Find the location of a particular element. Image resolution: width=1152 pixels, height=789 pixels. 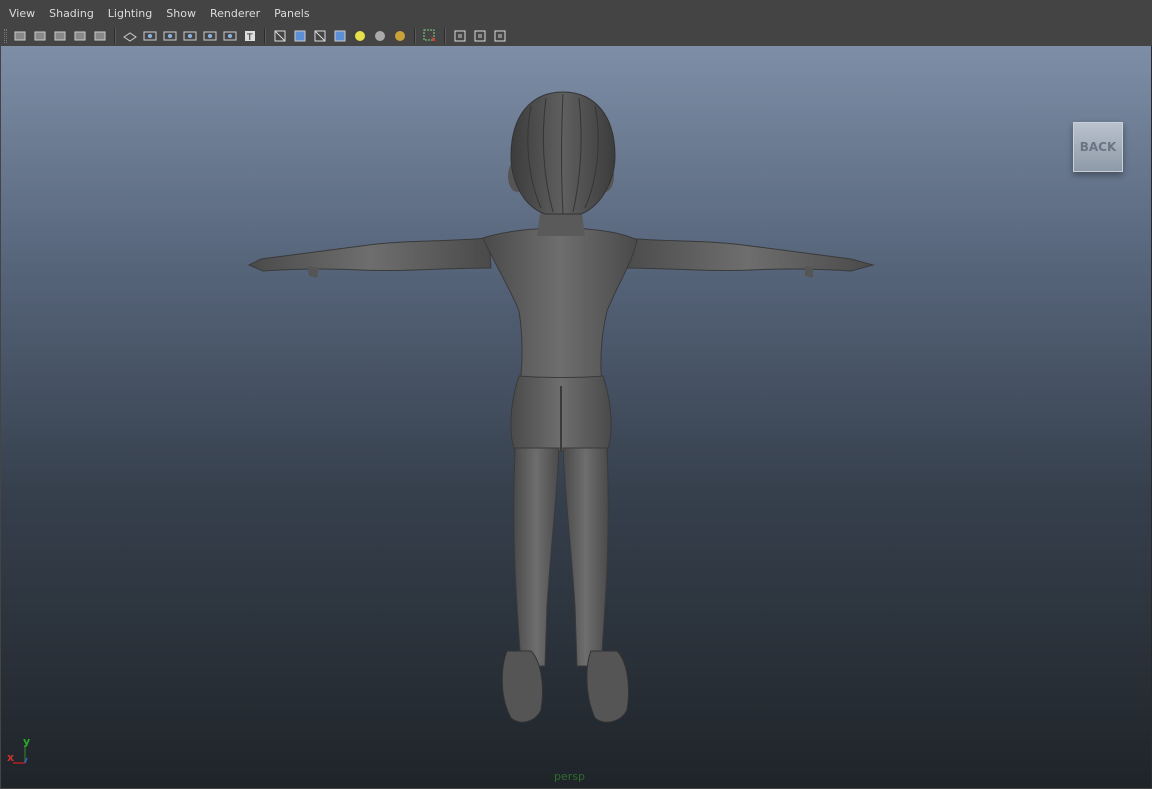

xray-icon is located at coordinates (460, 36).